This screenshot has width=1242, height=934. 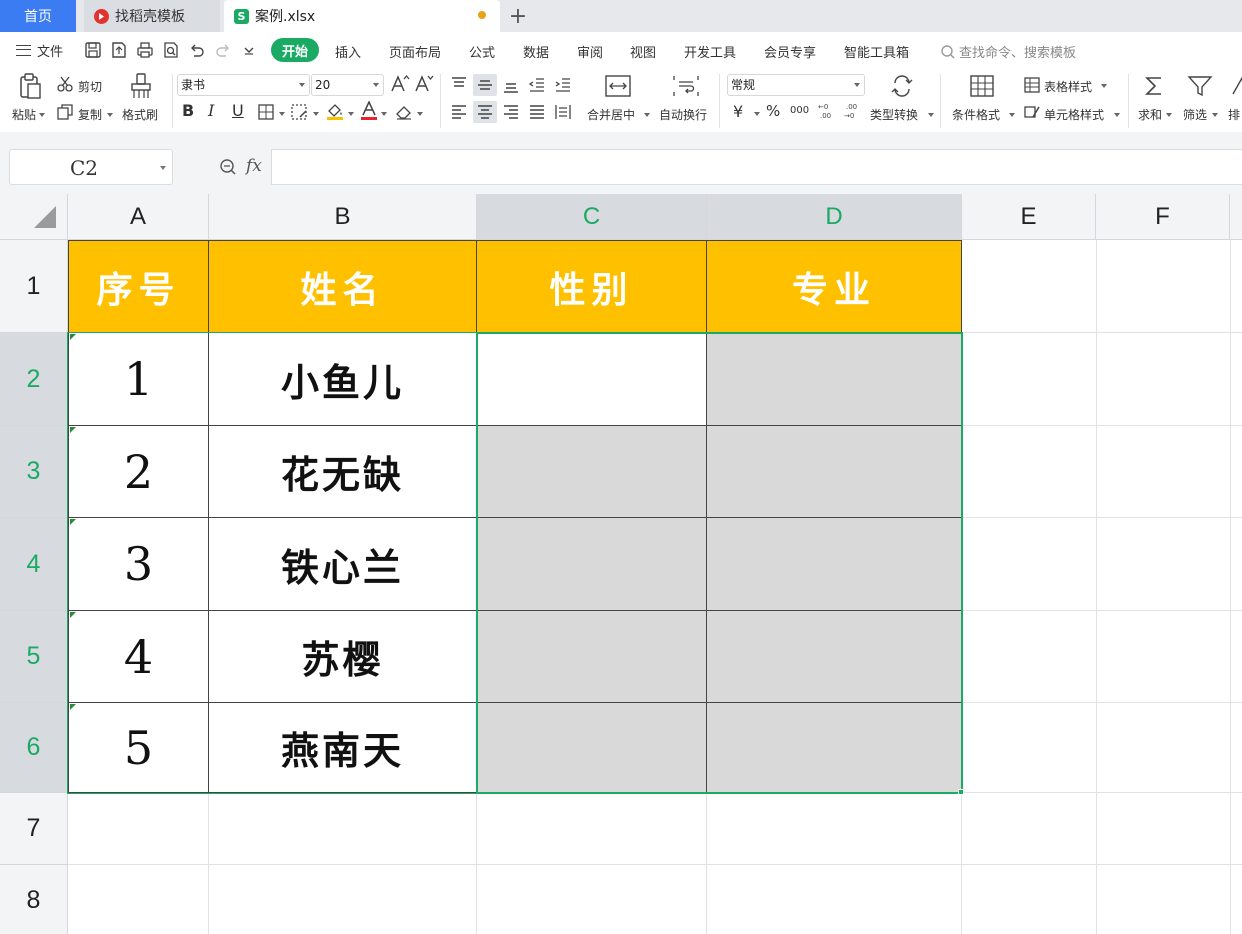 What do you see at coordinates (563, 85) in the screenshot?
I see `increase-indent-icon` at bounding box center [563, 85].